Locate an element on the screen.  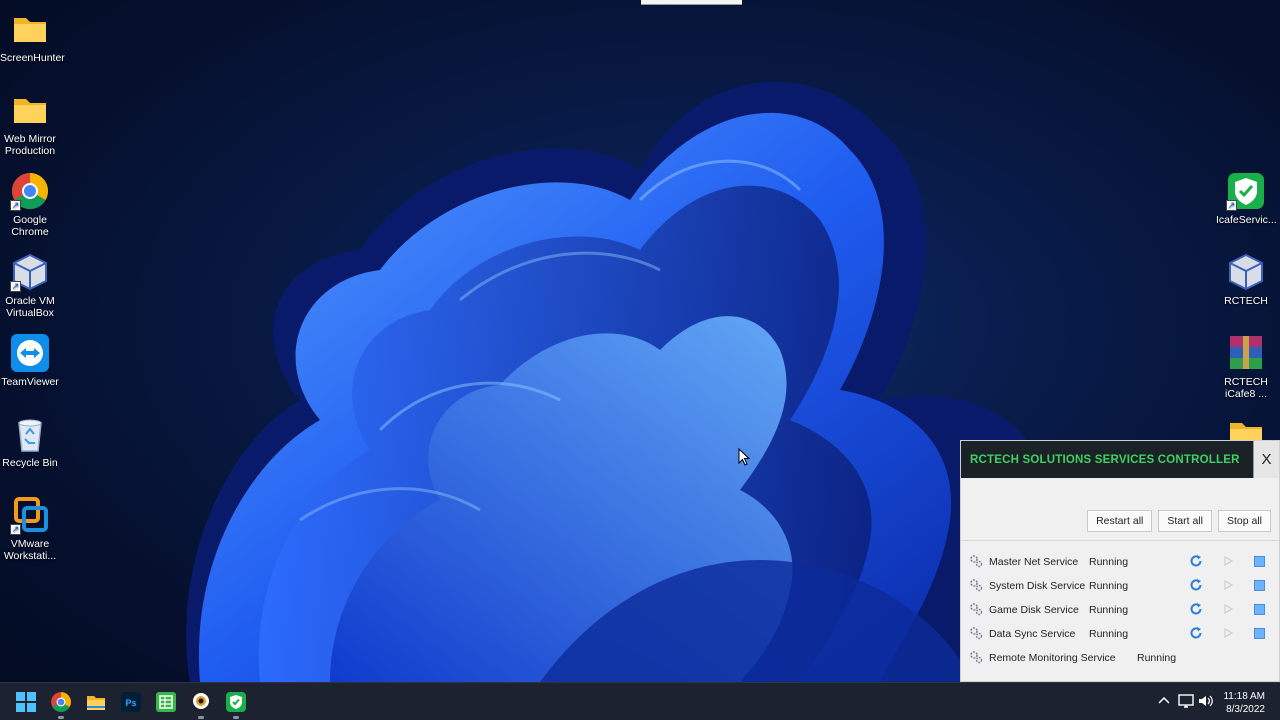
taskbar-file-explorer is located at coordinates (96, 702).